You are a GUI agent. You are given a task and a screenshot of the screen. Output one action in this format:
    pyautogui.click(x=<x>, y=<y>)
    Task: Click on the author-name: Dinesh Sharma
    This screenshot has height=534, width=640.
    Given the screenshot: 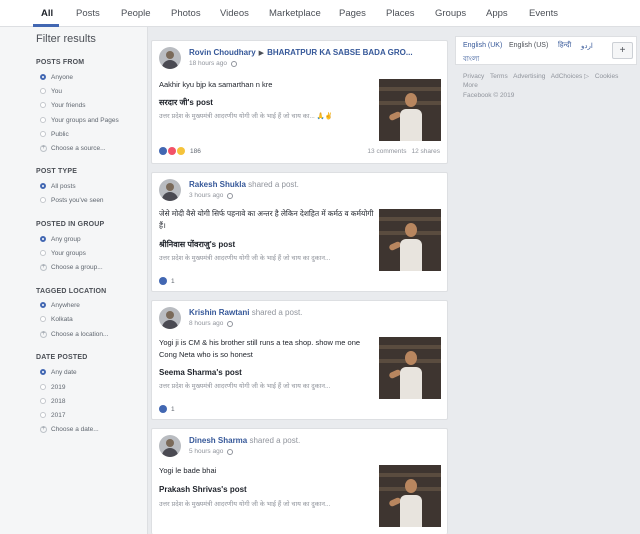 What is the action you would take?
    pyautogui.click(x=218, y=440)
    